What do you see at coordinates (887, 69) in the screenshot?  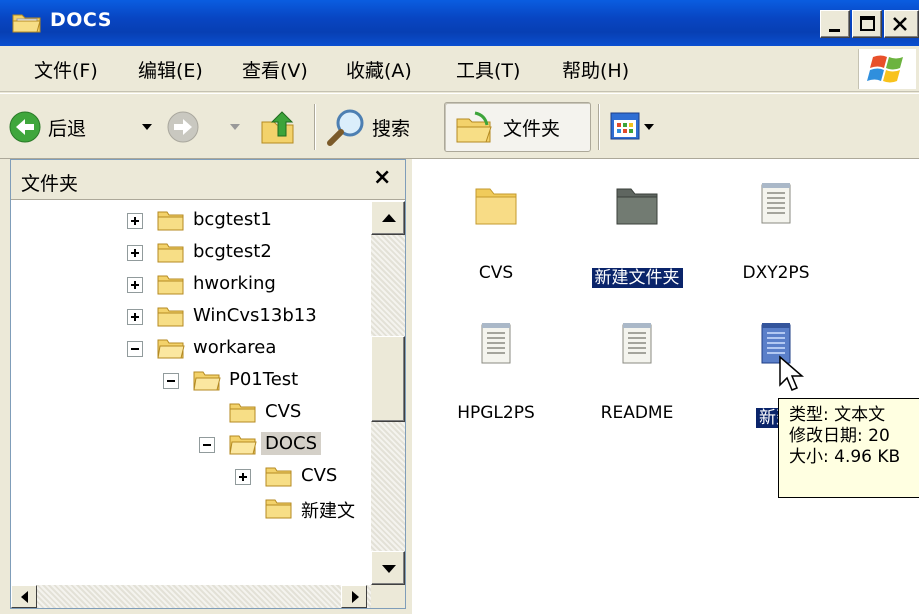 I see `windows-logo-icon` at bounding box center [887, 69].